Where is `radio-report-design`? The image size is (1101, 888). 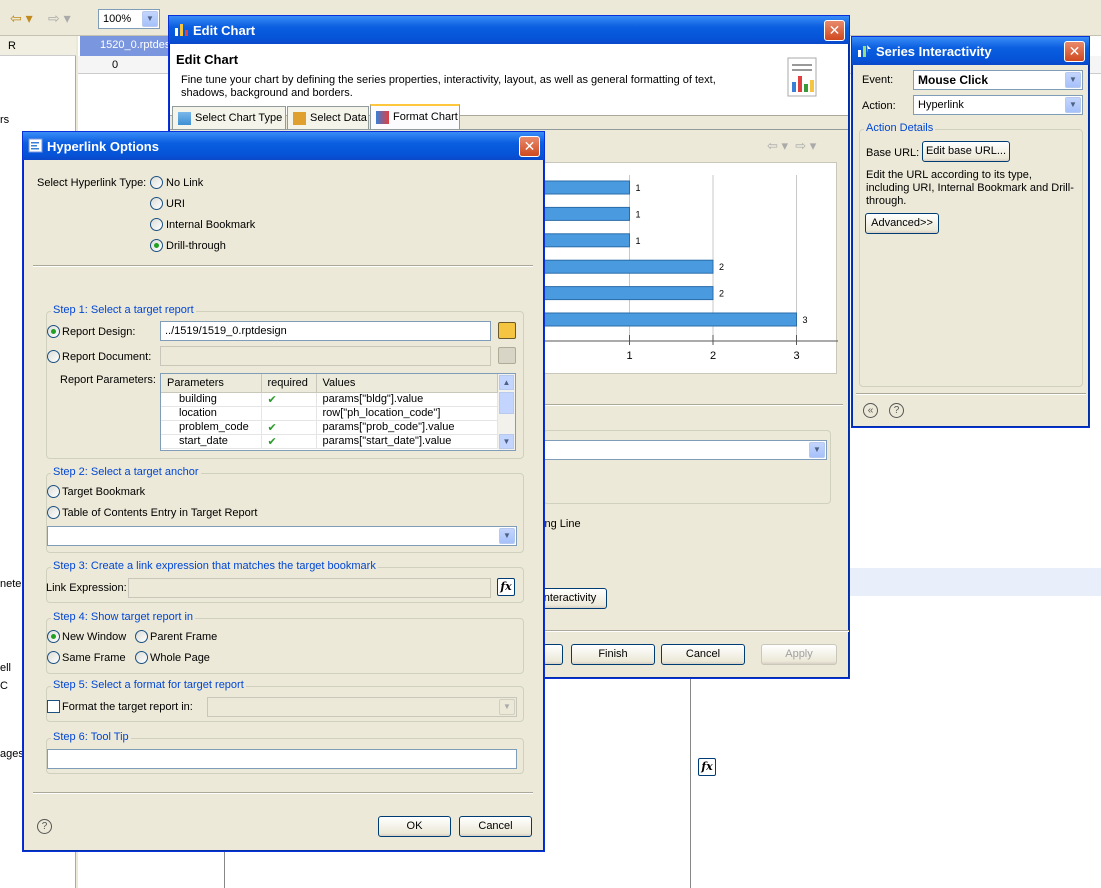 radio-report-design is located at coordinates (53, 331).